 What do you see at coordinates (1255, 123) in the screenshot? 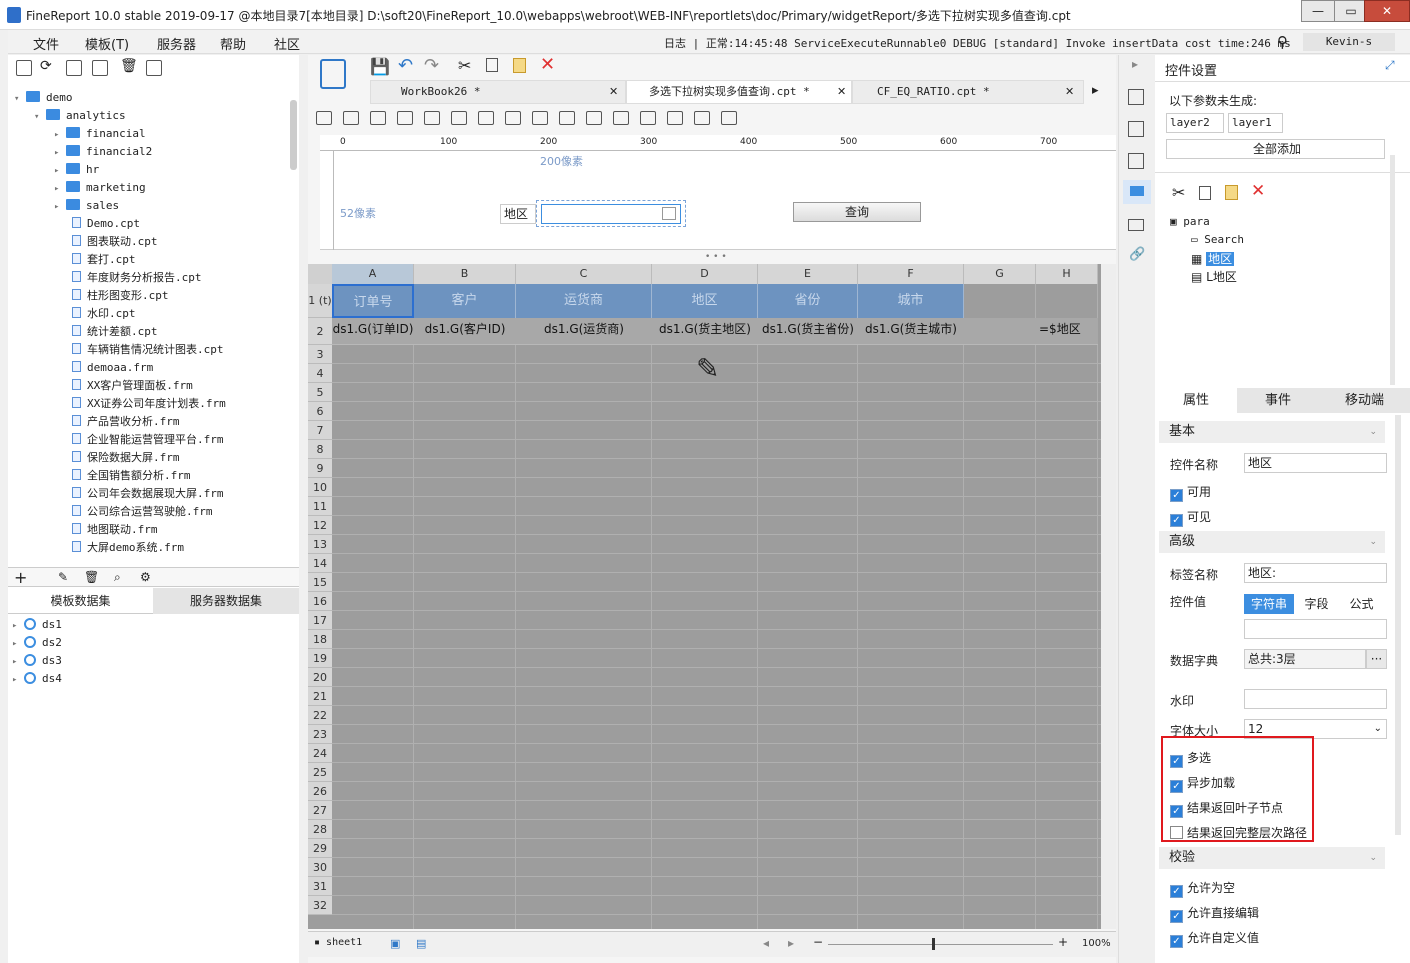
I see `param-layer1: layer1` at bounding box center [1255, 123].